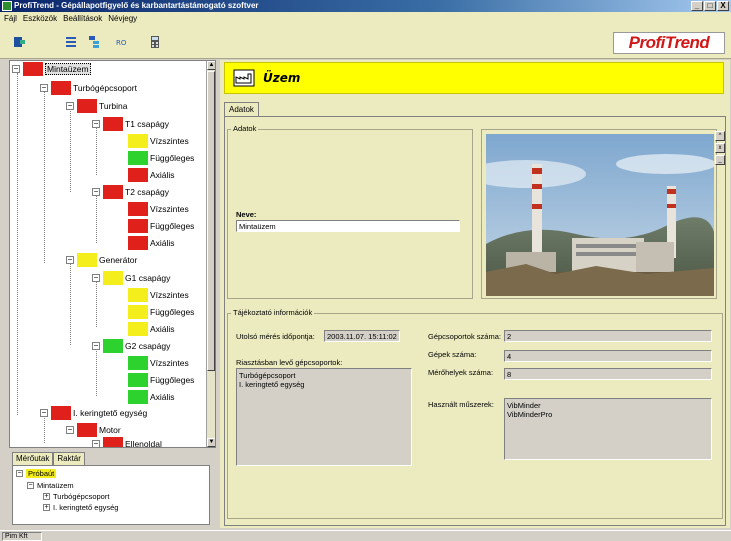 Image resolution: width=731 pixels, height=541 pixels. I want to click on menu-settings: Beállítások, so click(82, 18).